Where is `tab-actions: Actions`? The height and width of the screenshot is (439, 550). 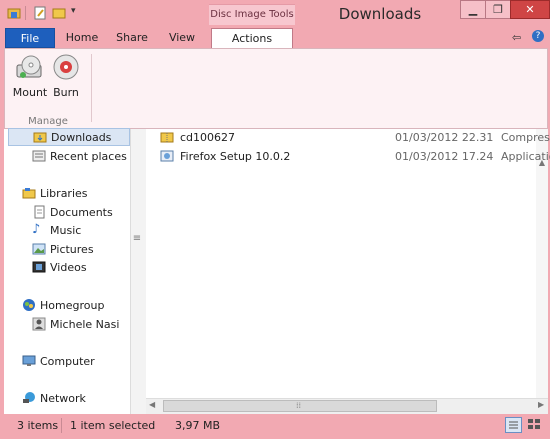 tab-actions: Actions is located at coordinates (252, 38).